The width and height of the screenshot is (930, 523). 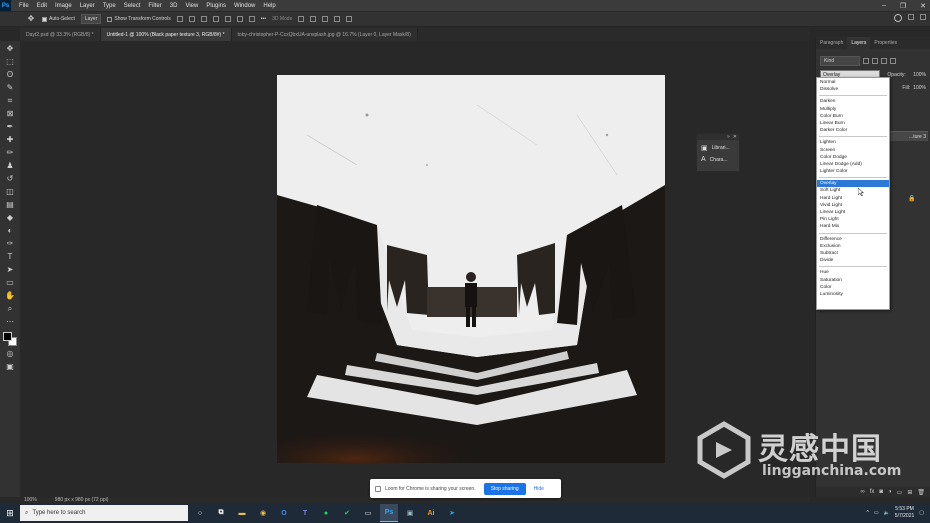 What do you see at coordinates (921, 492) in the screenshot?
I see `delete-layer-icon: 🗑` at bounding box center [921, 492].